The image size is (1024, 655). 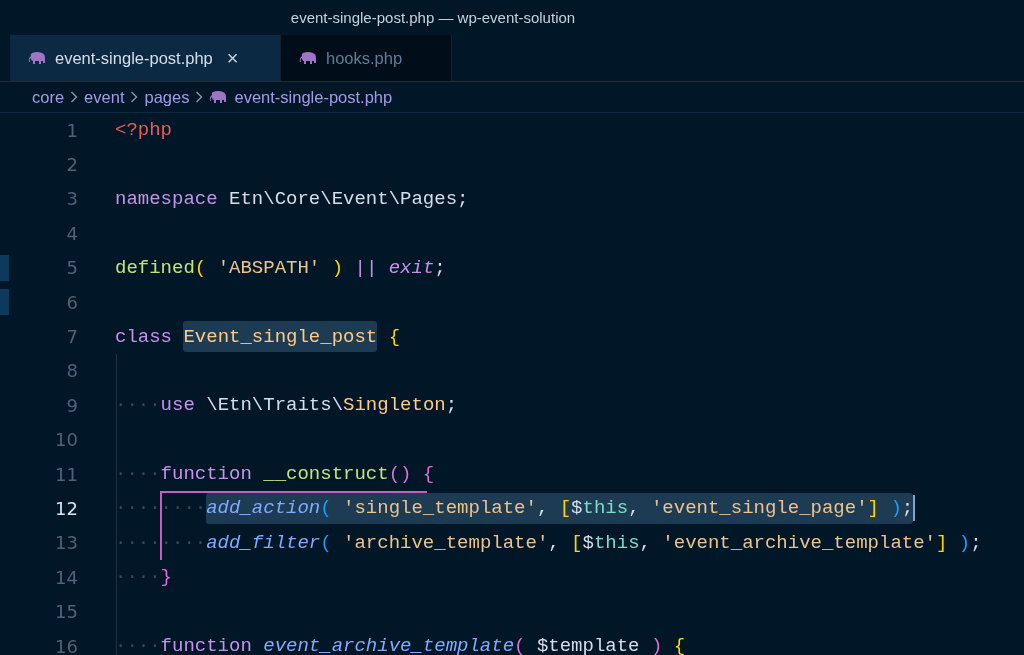 I want to click on window-title: event-single-post.php — wp-event-solution, so click(x=433, y=17).